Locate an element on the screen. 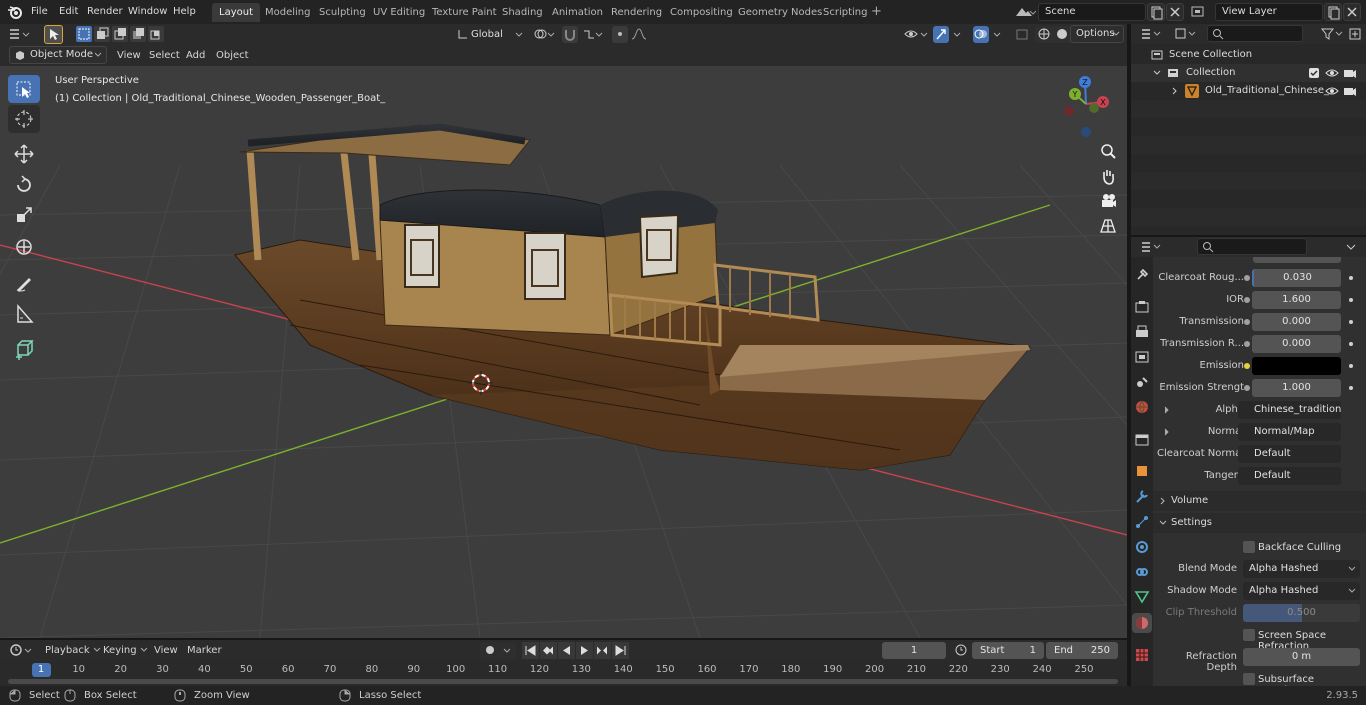 Image resolution: width=1366 pixels, height=705 pixels. tab-layout: Layout is located at coordinates (236, 12).